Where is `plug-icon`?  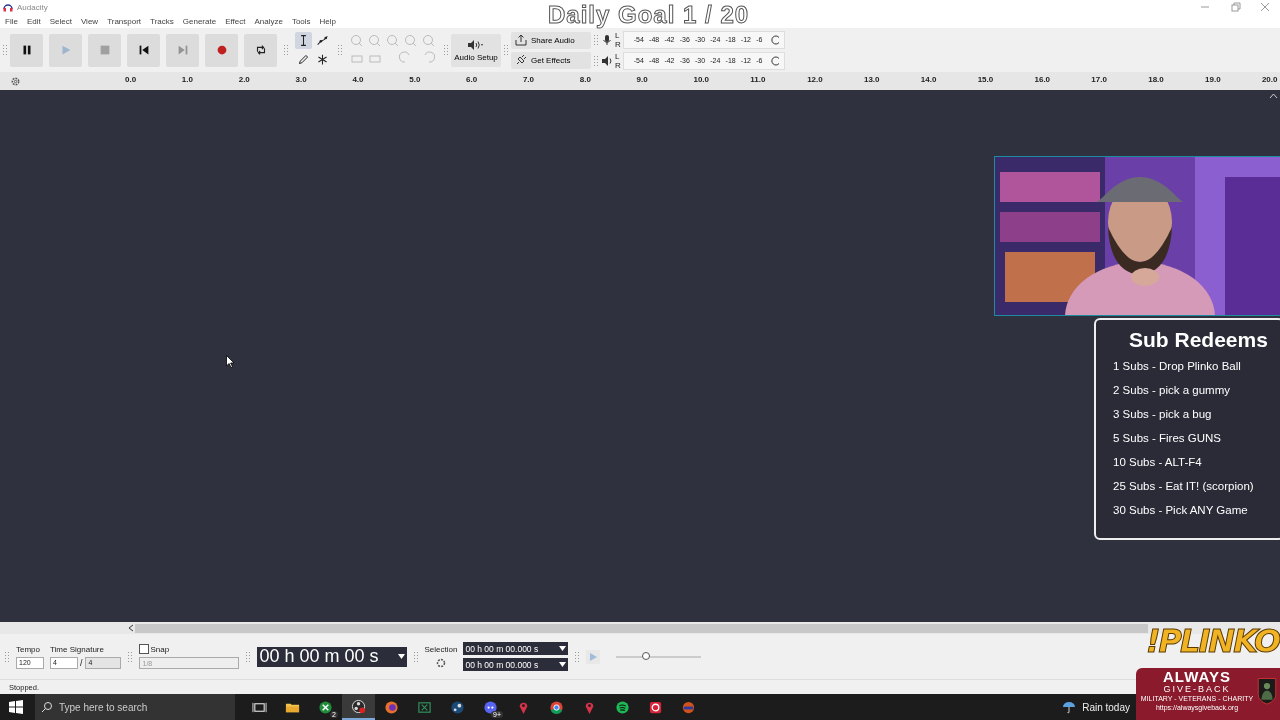 plug-icon is located at coordinates (521, 60).